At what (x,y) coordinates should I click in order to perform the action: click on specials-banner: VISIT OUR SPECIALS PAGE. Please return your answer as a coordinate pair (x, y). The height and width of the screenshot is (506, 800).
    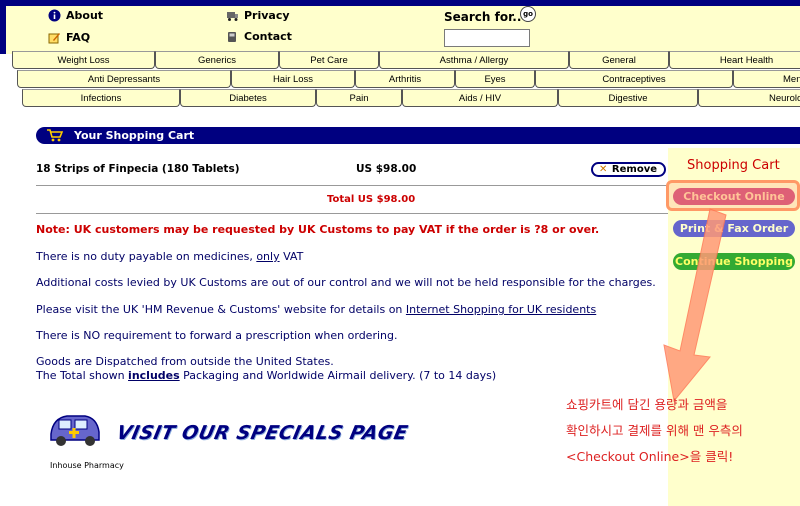
    Looking at the image, I should click on (235, 433).